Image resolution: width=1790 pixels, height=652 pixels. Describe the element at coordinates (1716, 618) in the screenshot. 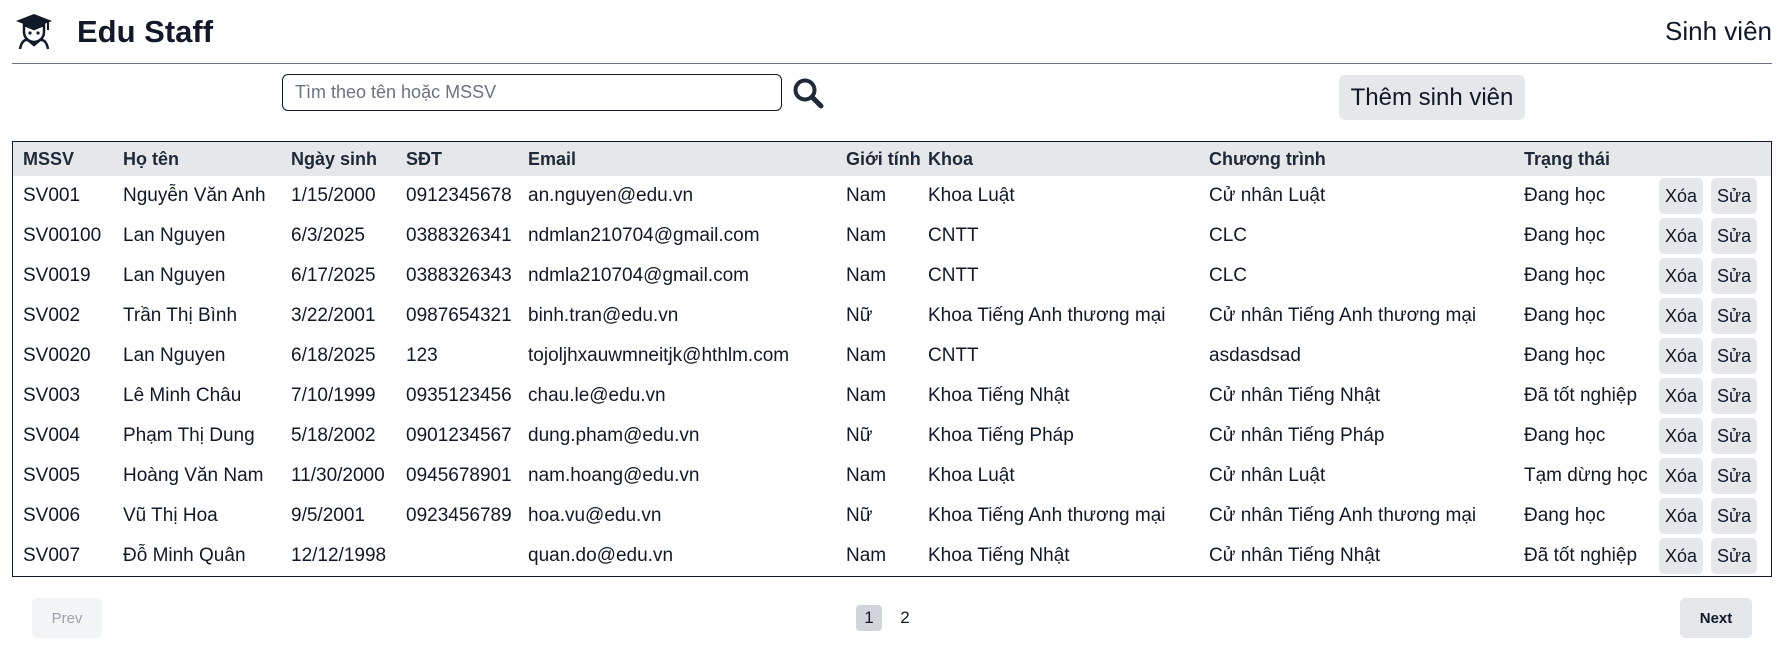

I see `next-page-button: Next` at that location.